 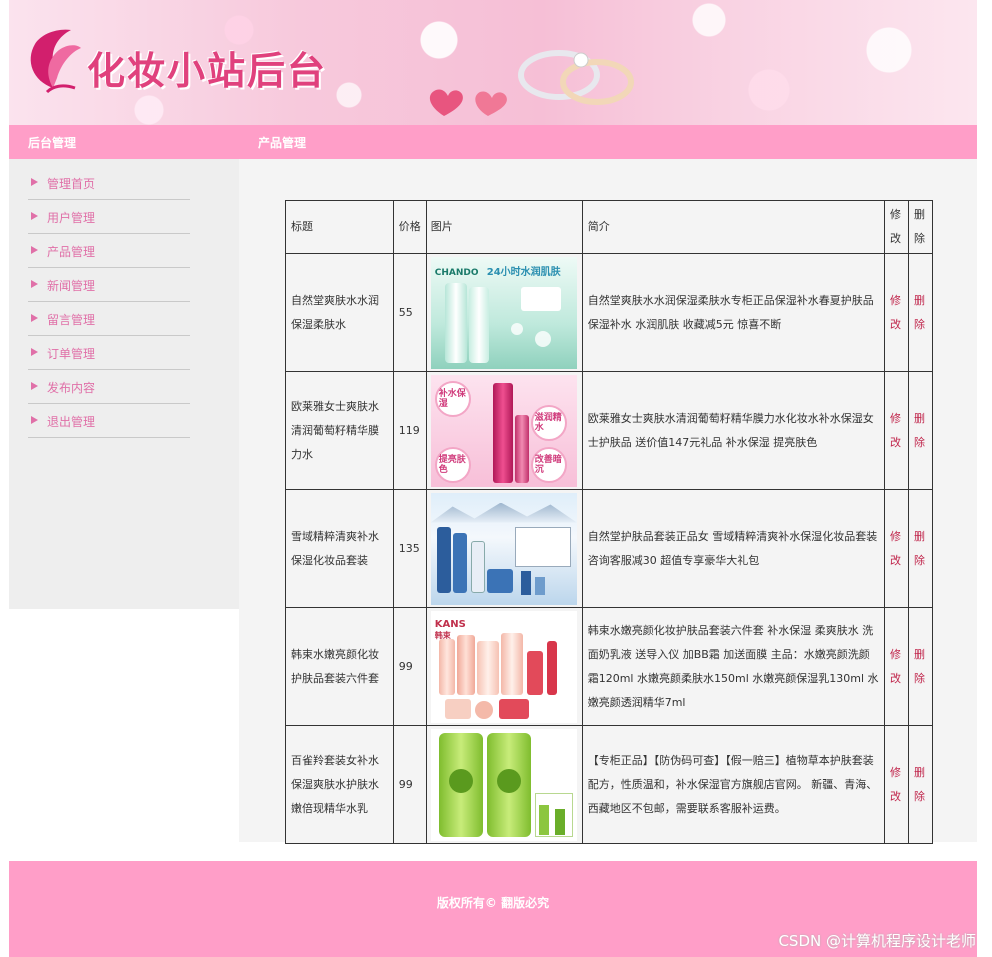 What do you see at coordinates (452, 464) in the screenshot?
I see `image-caption: 提亮肤色` at bounding box center [452, 464].